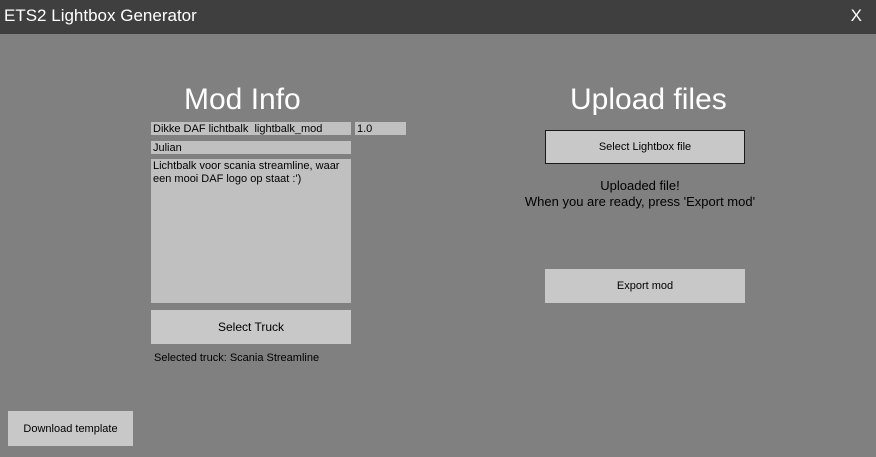  I want to click on export-mod-button: Export mod, so click(645, 286).